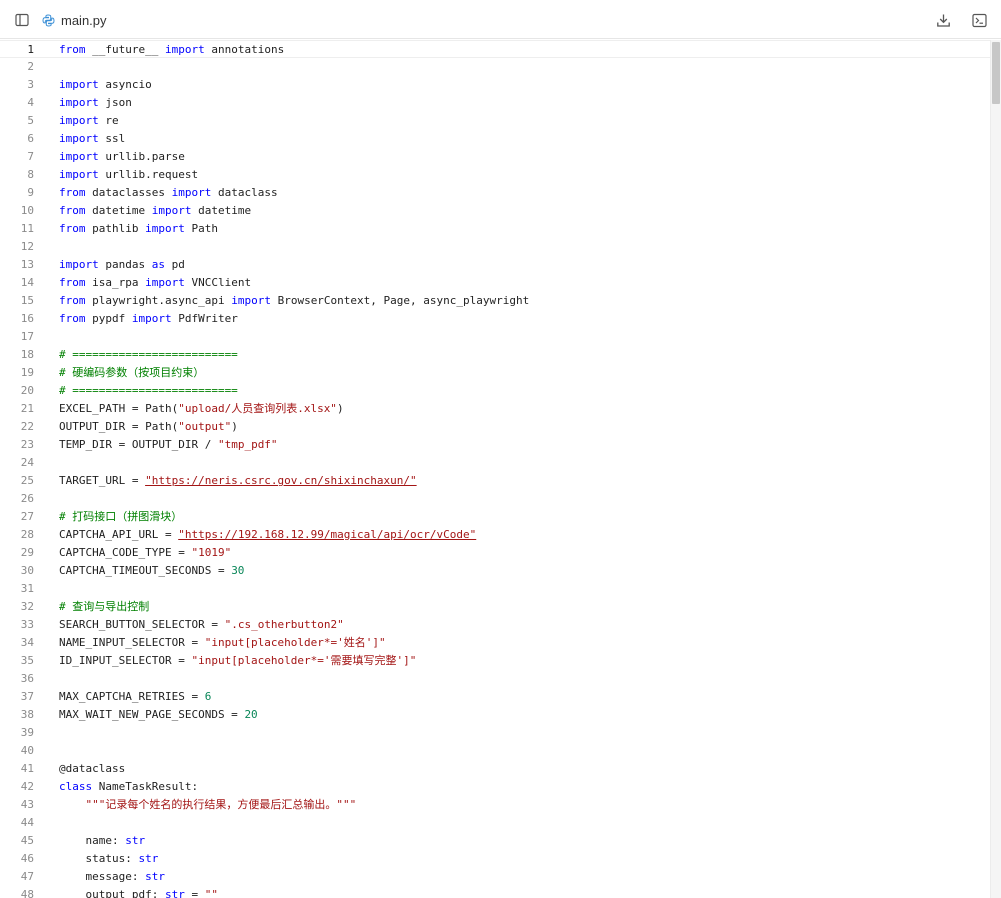 The height and width of the screenshot is (898, 1001). I want to click on code-token: __future__, so click(125, 49).